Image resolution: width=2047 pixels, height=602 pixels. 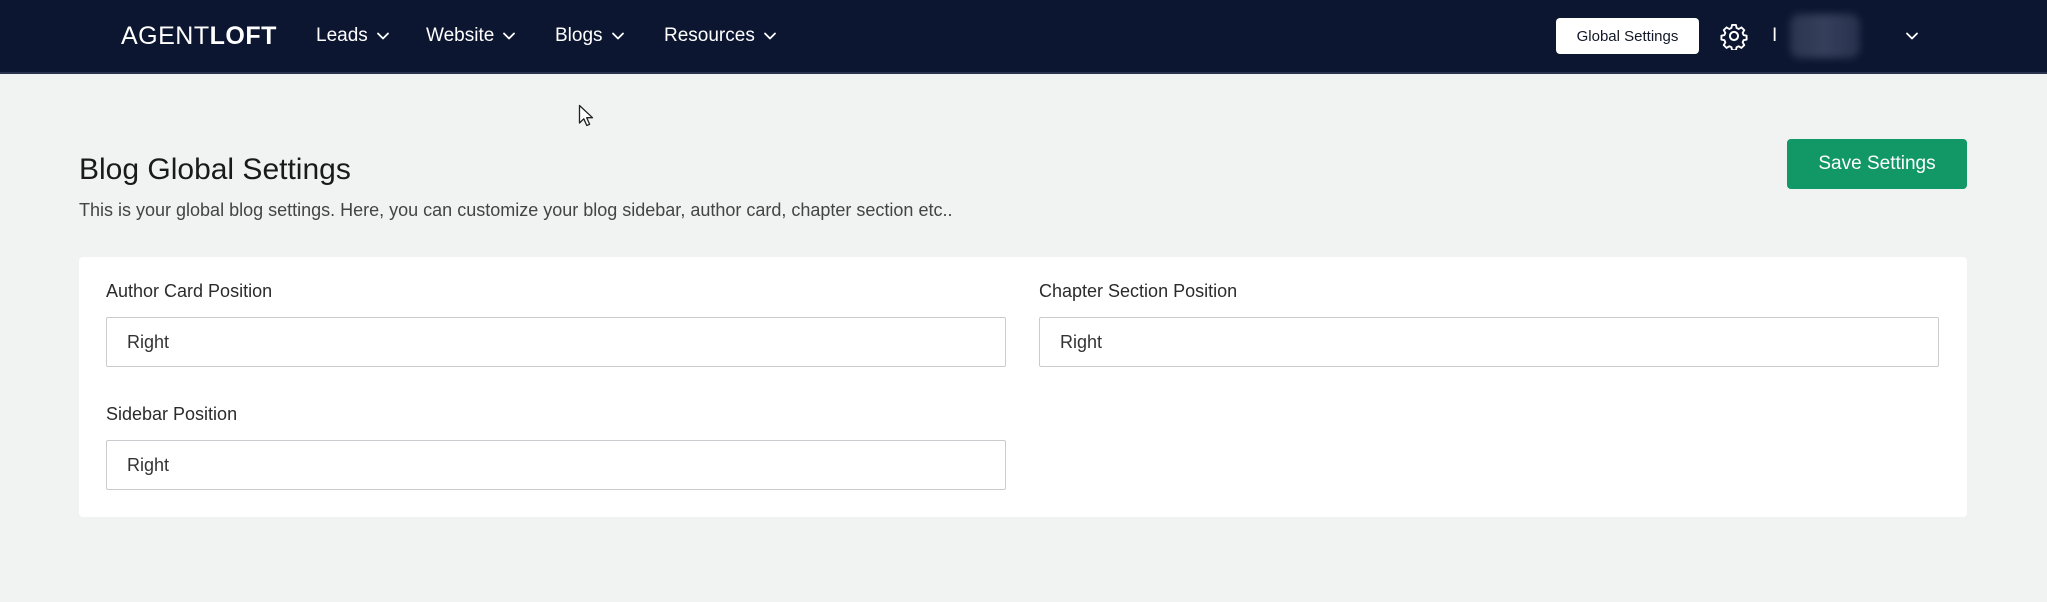 What do you see at coordinates (148, 341) in the screenshot?
I see `author-card-position-value: Right` at bounding box center [148, 341].